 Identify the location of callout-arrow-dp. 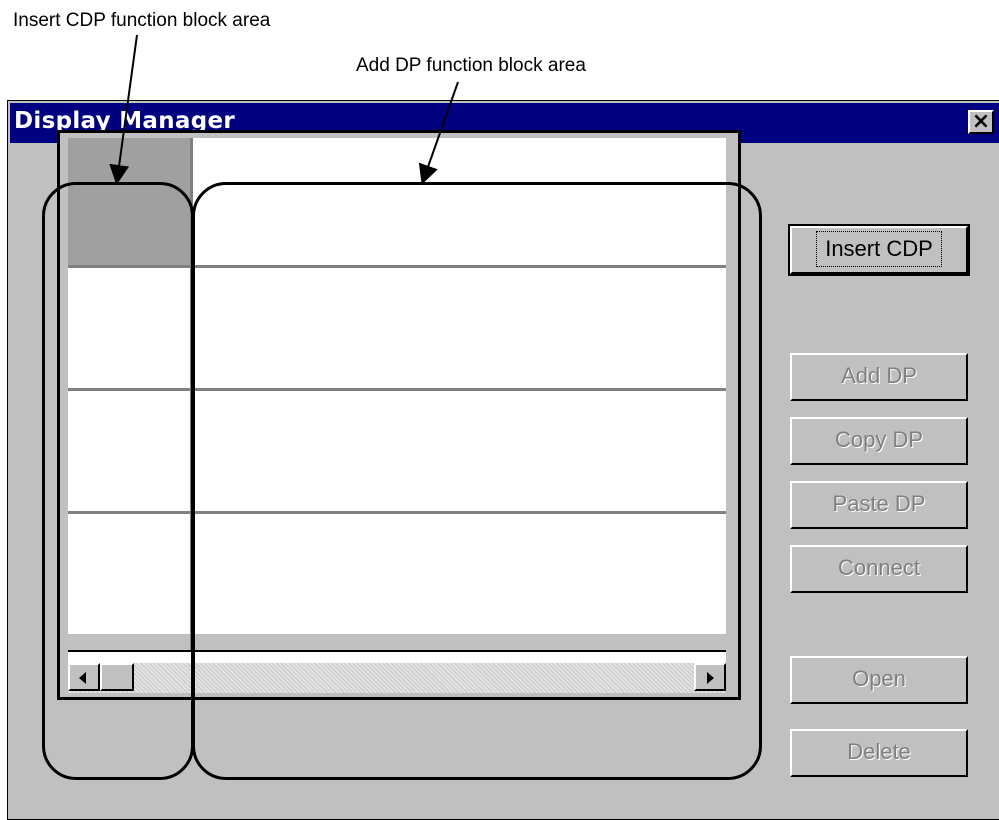
(438, 133).